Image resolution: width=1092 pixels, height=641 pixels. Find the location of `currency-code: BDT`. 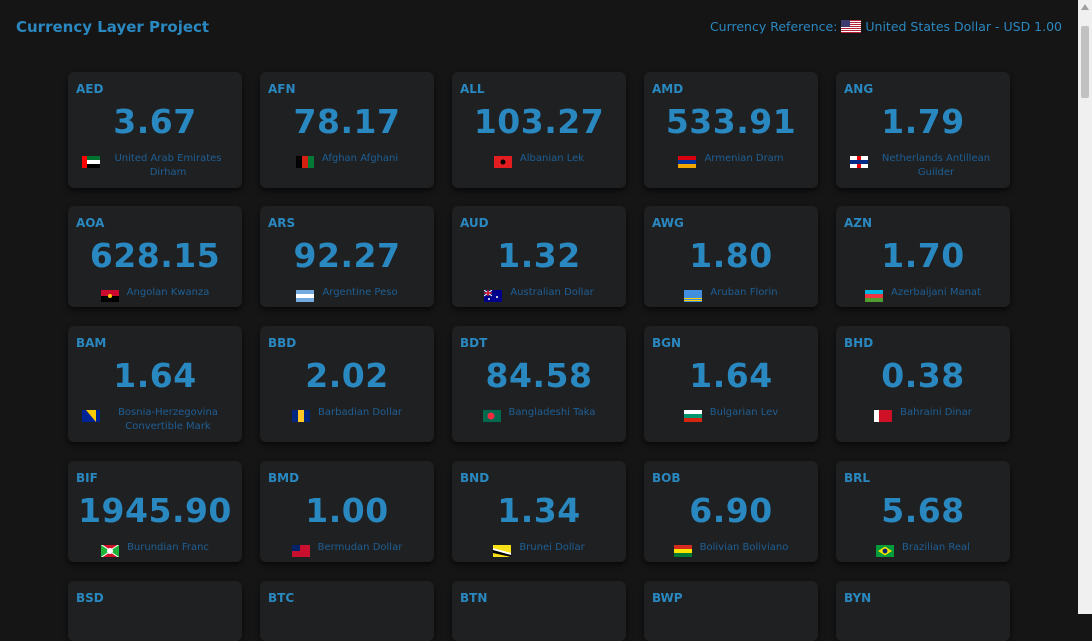

currency-code: BDT is located at coordinates (474, 343).